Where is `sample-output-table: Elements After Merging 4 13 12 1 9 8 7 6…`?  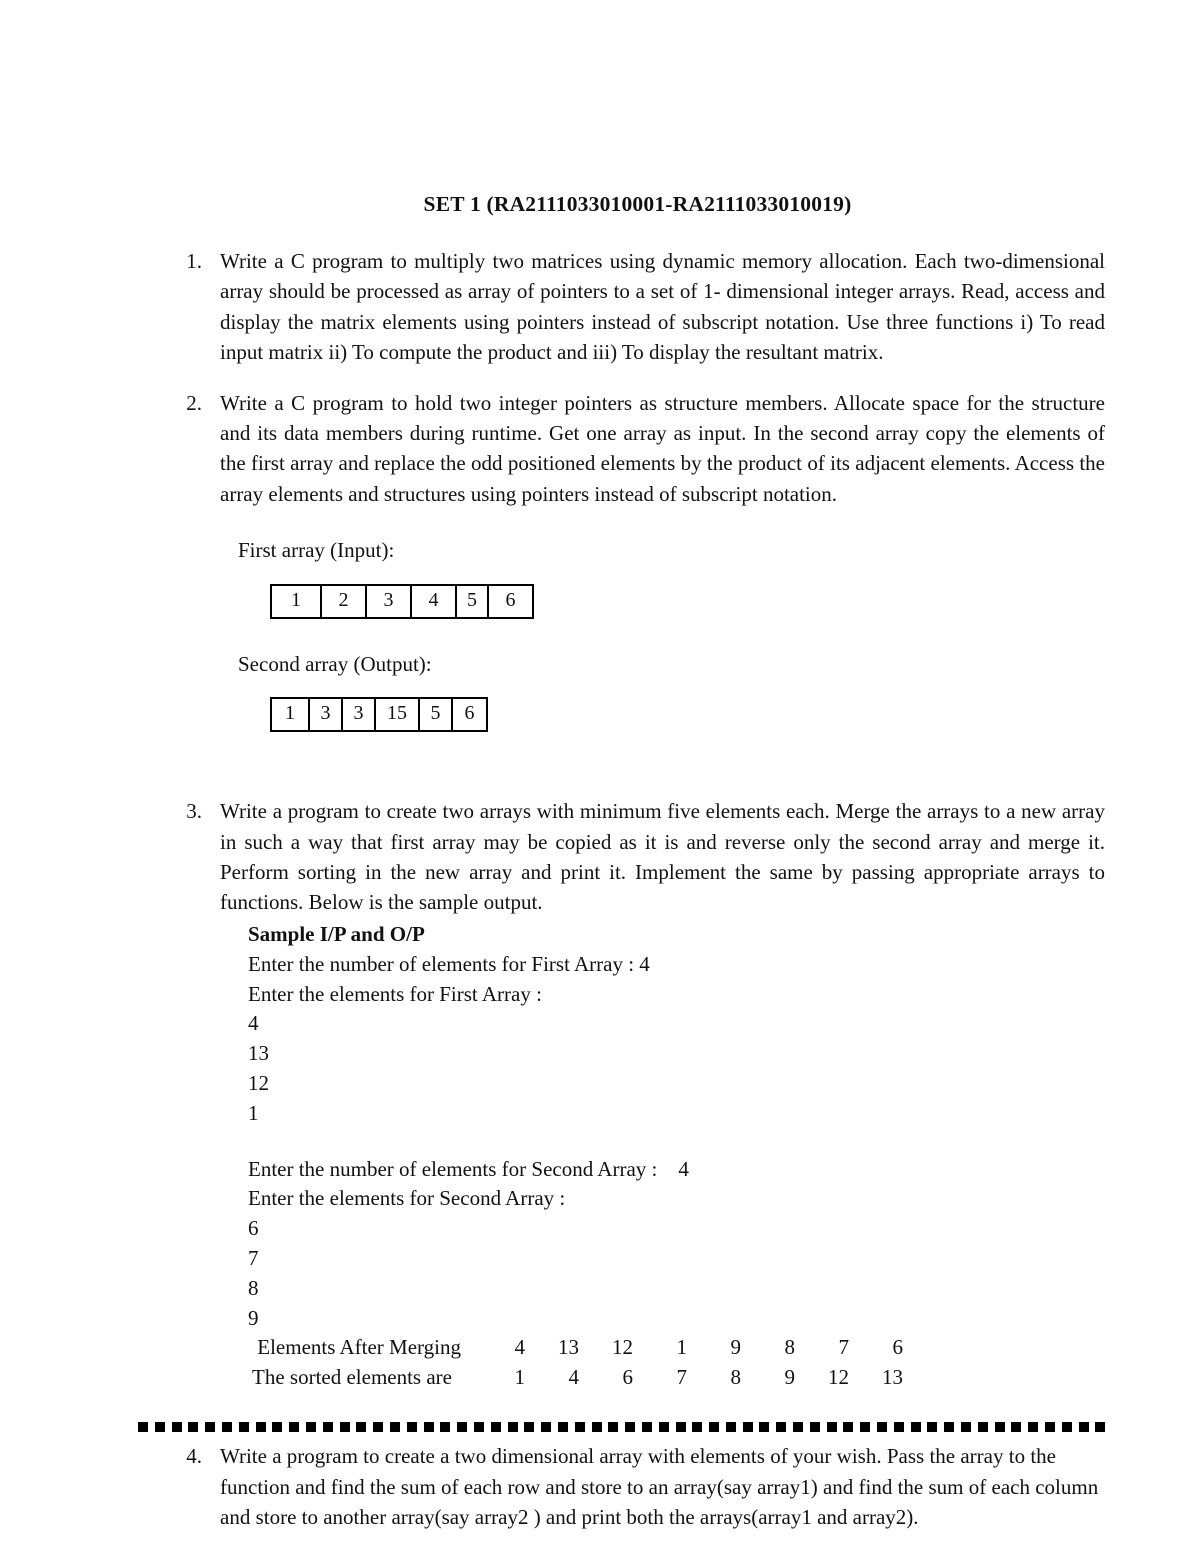
sample-output-table: Elements After Merging 4 13 12 1 9 8 7 6… is located at coordinates (577, 1363).